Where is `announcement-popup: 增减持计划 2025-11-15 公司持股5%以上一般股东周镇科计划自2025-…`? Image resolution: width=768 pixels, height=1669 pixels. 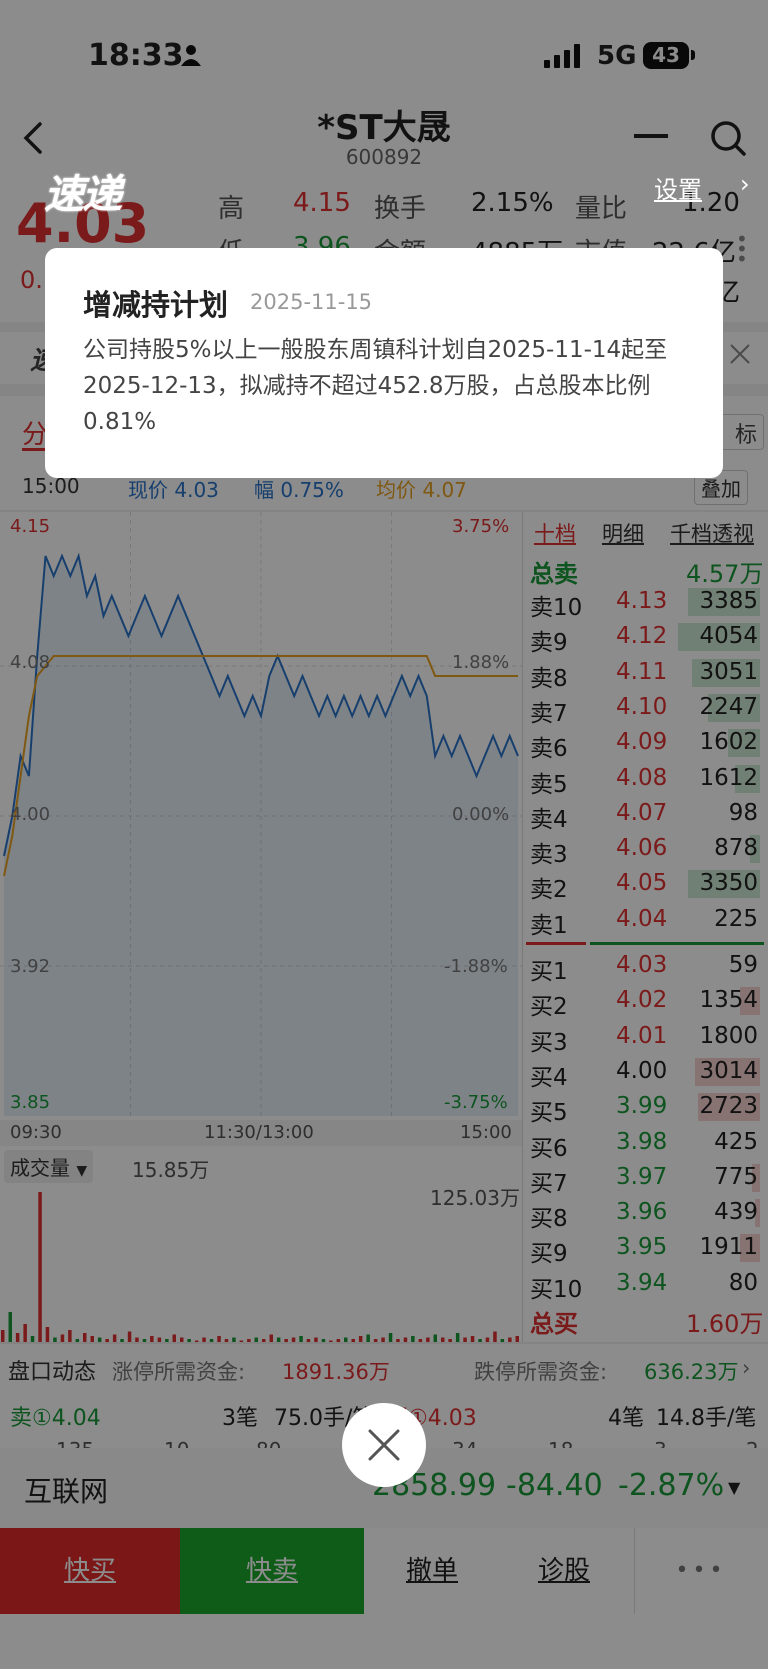
announcement-popup: 增减持计划 2025-11-15 公司持股5%以上一般股东周镇科计划自2025-… is located at coordinates (384, 363).